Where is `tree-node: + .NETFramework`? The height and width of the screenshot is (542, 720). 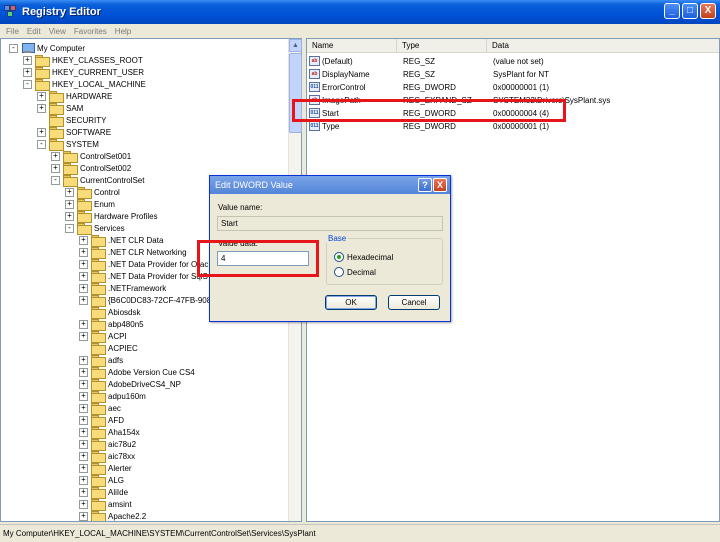
tree-node: + .NETFramework is located at coordinates (122, 288).